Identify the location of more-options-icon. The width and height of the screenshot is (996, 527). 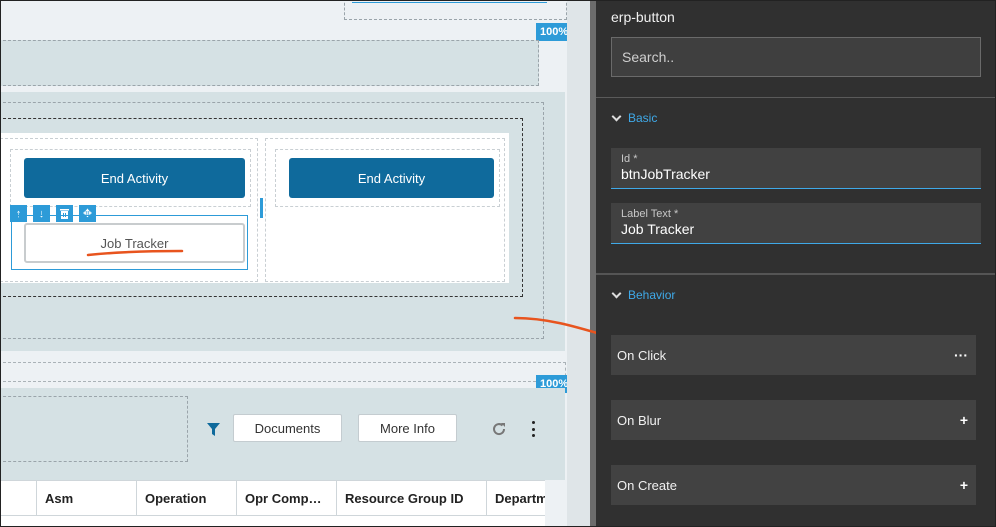
(533, 429).